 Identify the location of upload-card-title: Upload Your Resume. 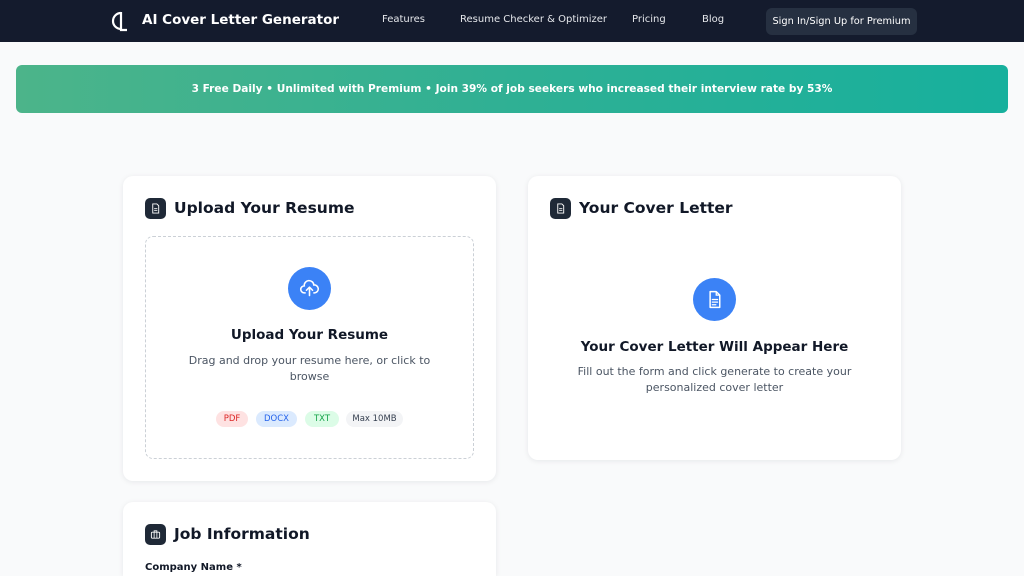
(264, 208).